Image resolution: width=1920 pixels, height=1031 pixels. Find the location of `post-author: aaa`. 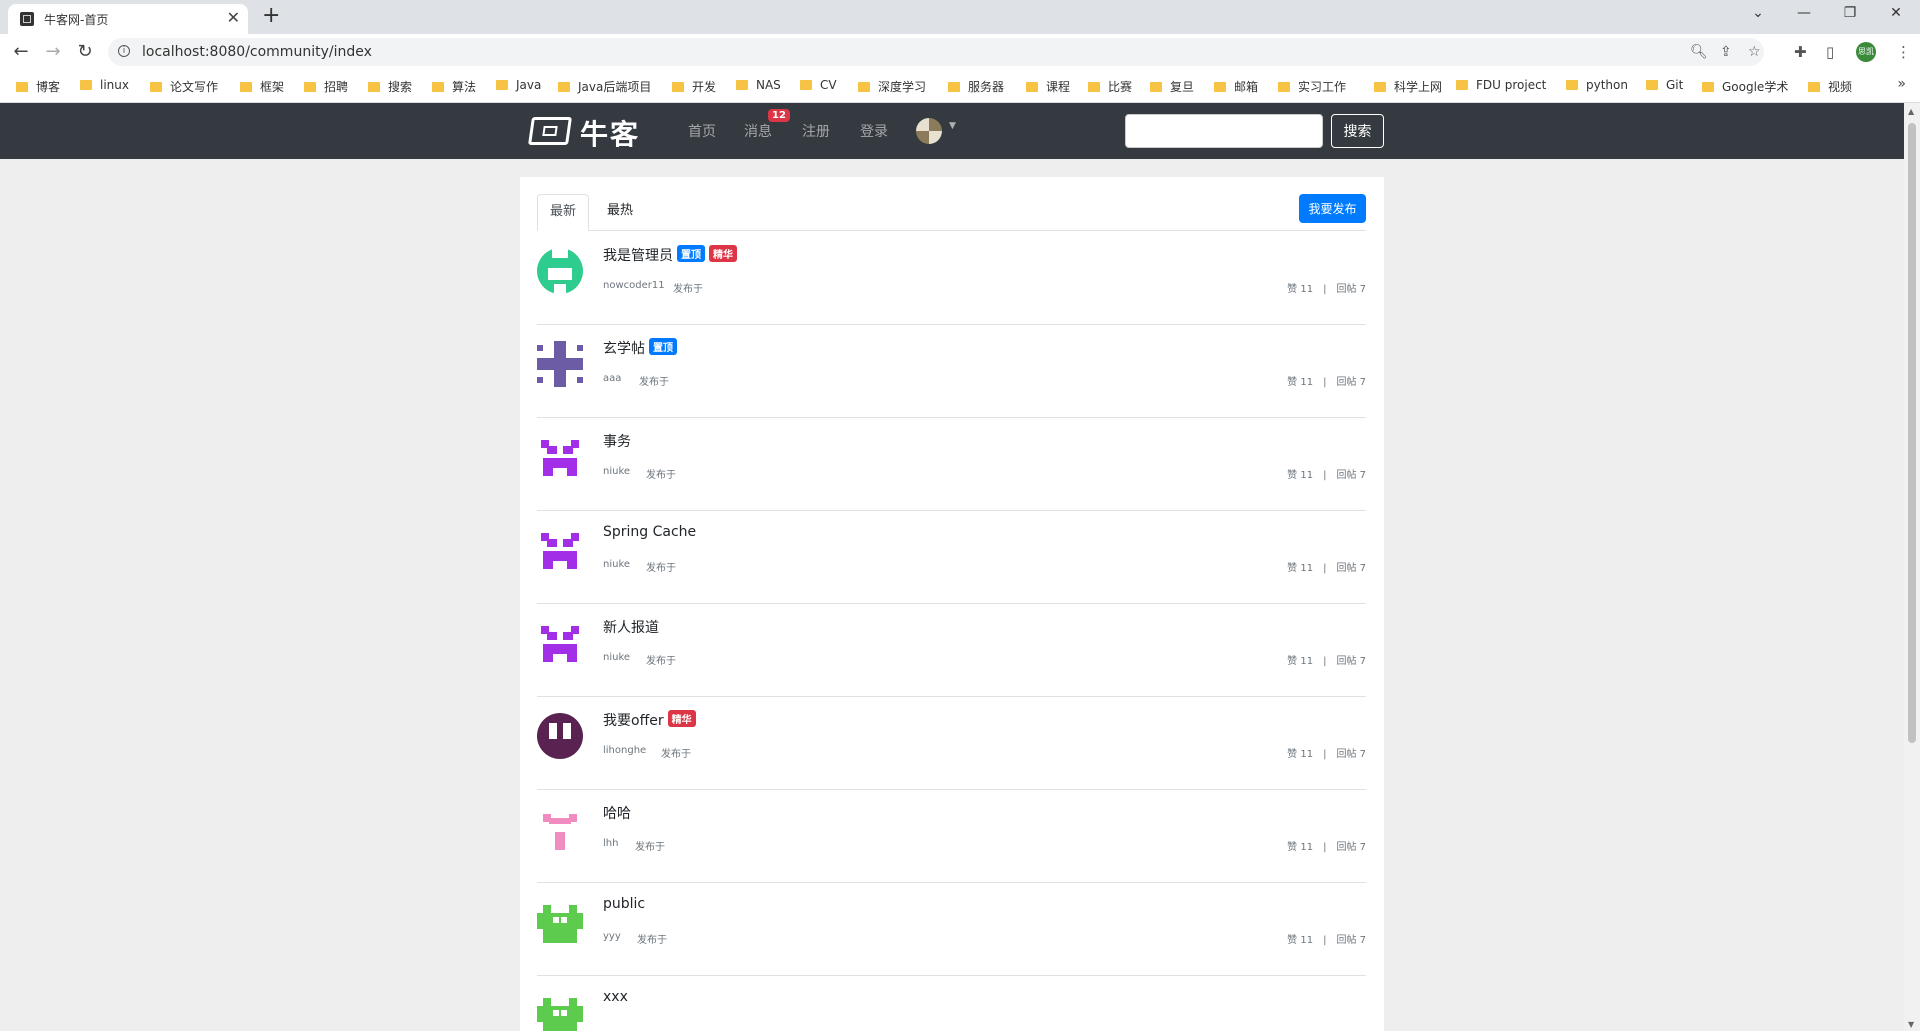

post-author: aaa is located at coordinates (612, 378).